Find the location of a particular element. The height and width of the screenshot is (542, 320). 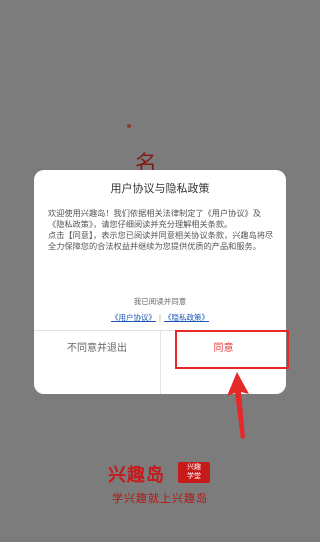

policy-links: 《用户协议》 | 《隐私政策》 is located at coordinates (160, 317).